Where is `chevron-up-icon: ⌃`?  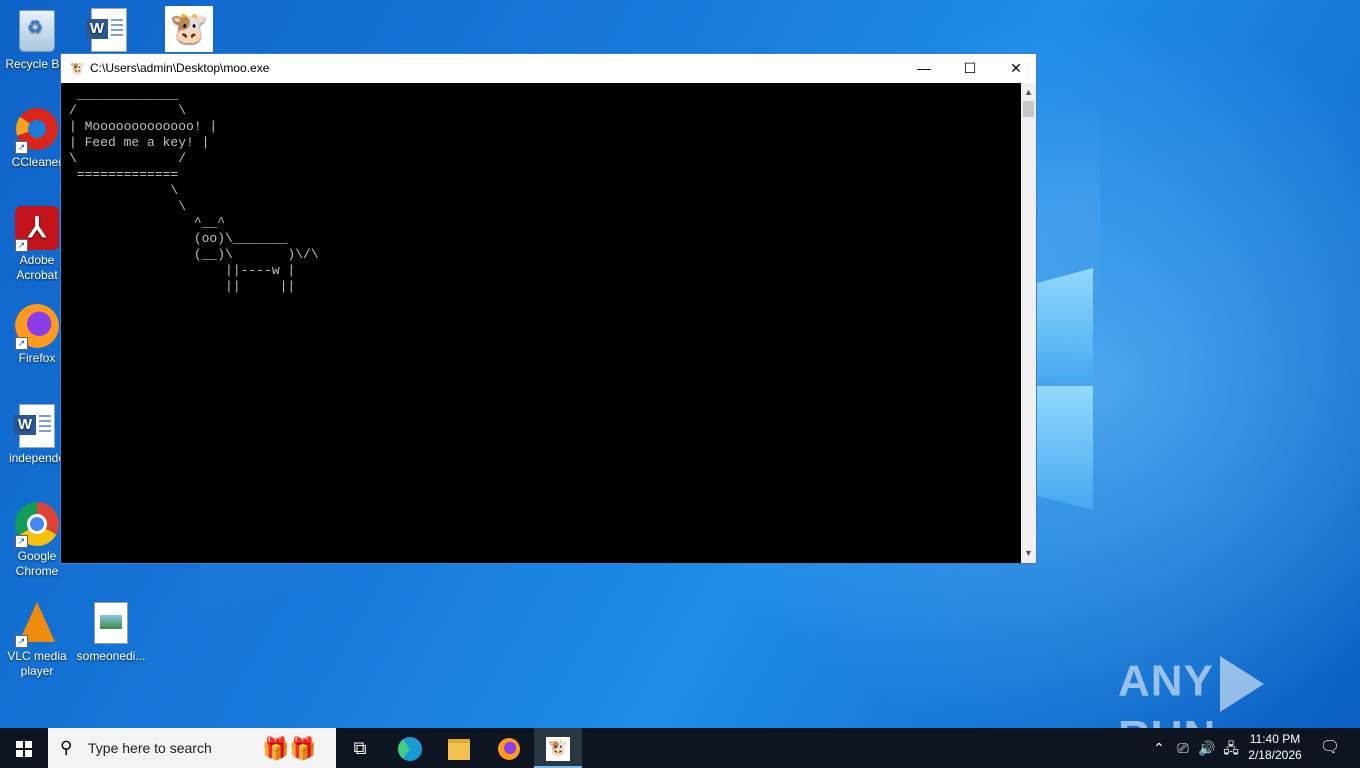 chevron-up-icon: ⌃ is located at coordinates (1159, 748).